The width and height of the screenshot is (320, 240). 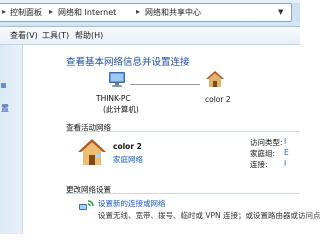 What do you see at coordinates (92, 152) in the screenshot?
I see `home-icon` at bounding box center [92, 152].